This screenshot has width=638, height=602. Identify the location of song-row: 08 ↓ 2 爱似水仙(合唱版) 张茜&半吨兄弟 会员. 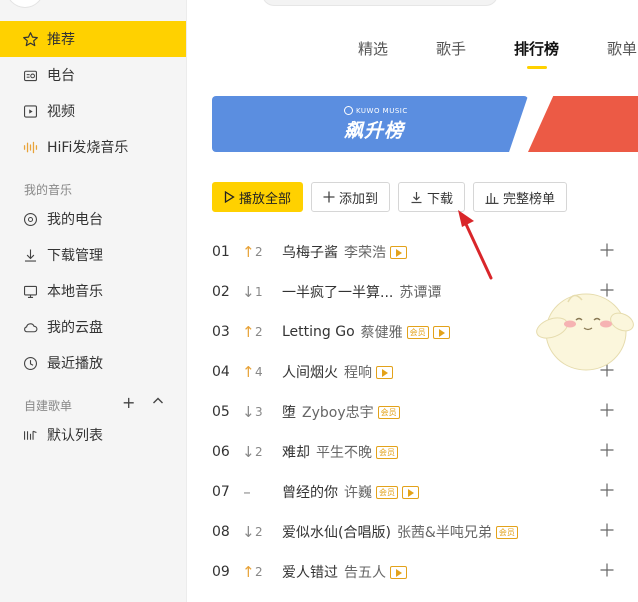
(425, 532).